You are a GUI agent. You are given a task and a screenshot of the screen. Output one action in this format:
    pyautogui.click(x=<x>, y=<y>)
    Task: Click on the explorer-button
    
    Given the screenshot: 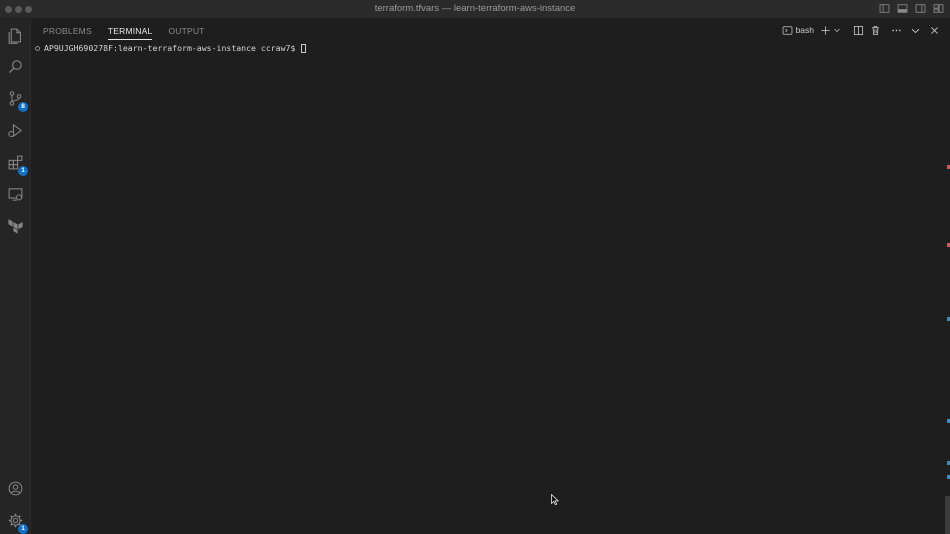 What is the action you would take?
    pyautogui.click(x=15, y=35)
    